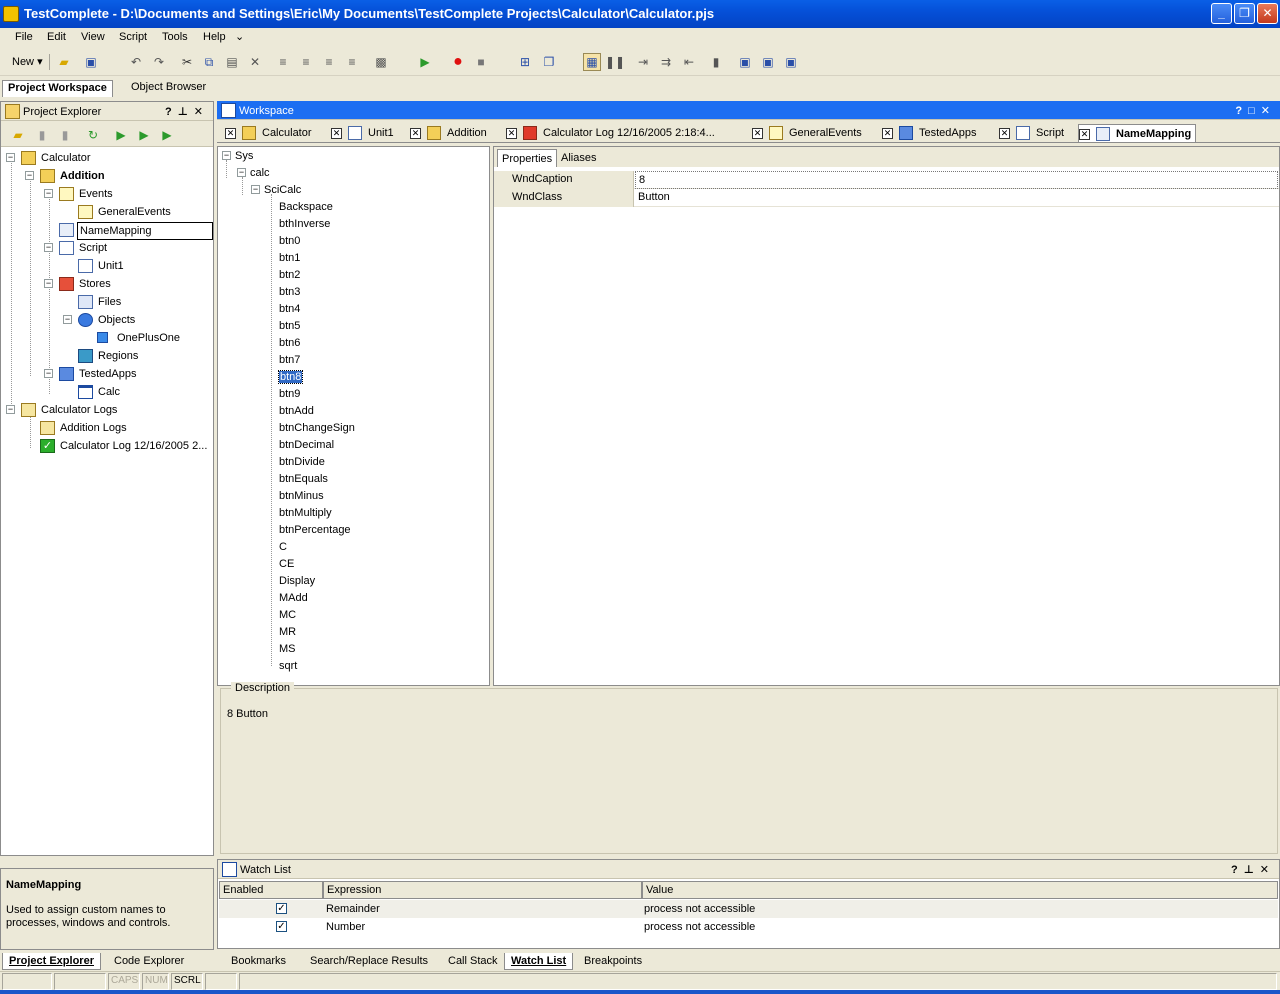  Describe the element at coordinates (159, 62) in the screenshot. I see `redo-icon: ↷` at that location.